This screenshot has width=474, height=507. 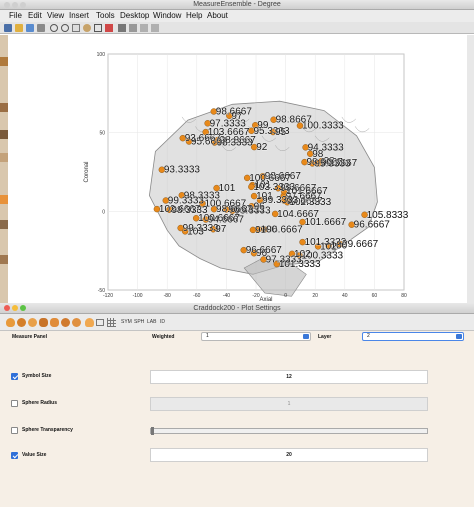 I want to click on sphere-radius-field: 1, so click(x=289, y=404).